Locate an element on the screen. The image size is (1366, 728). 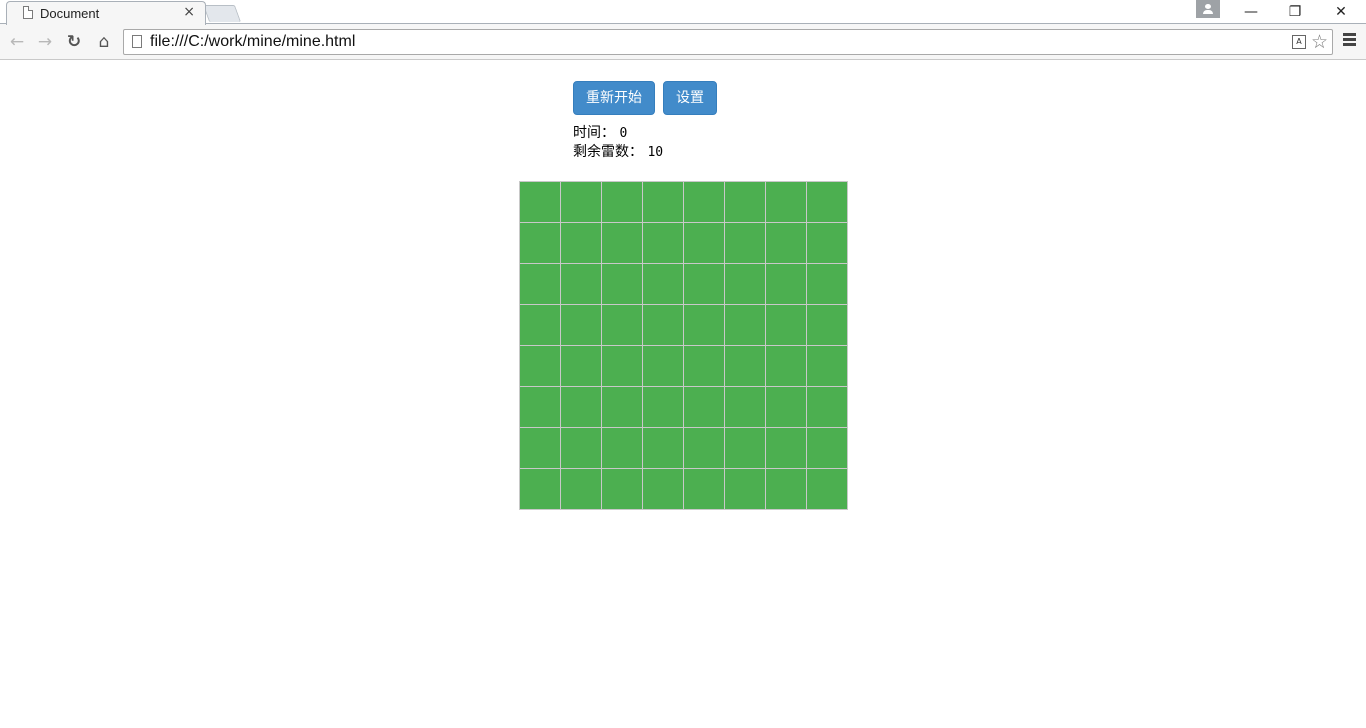
time-row: 时间： 0 is located at coordinates (618, 133).